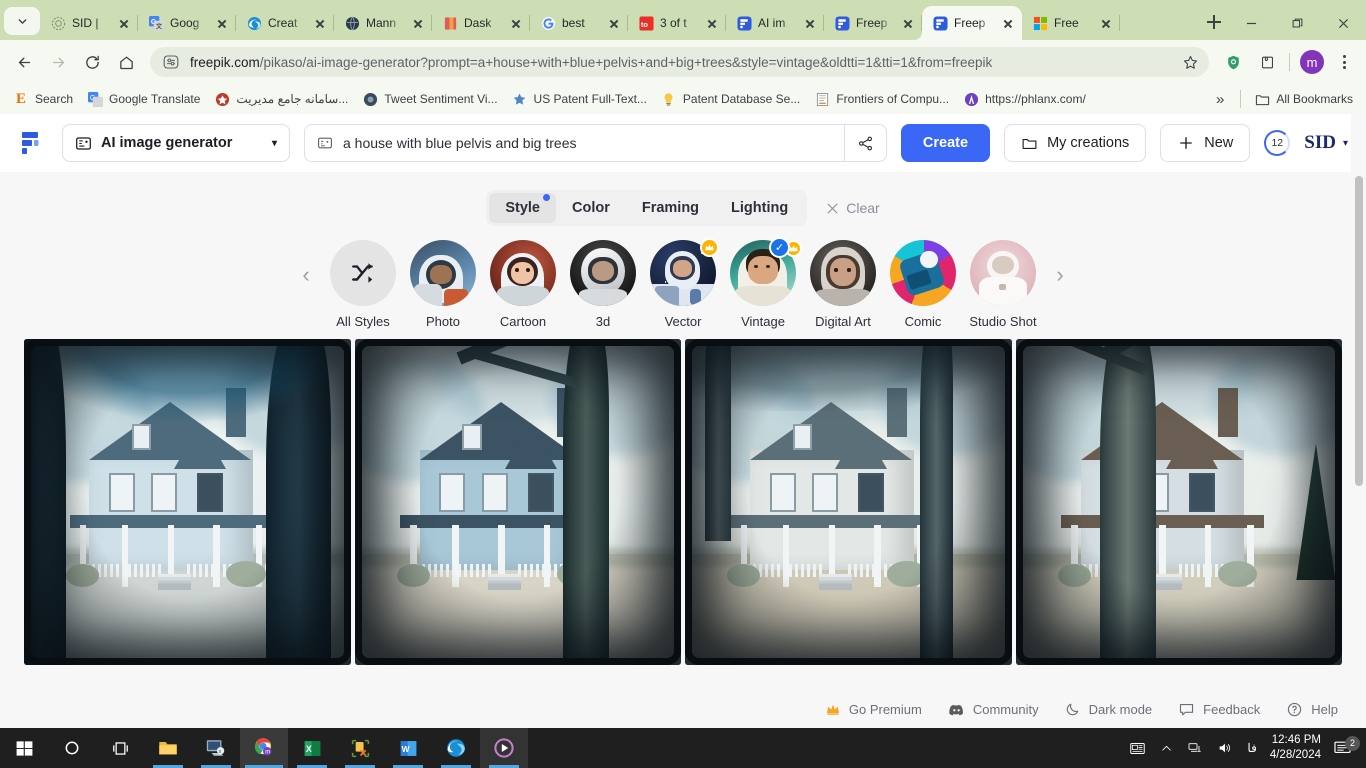  What do you see at coordinates (43, 99) in the screenshot?
I see `bookmark-item: E Search` at bounding box center [43, 99].